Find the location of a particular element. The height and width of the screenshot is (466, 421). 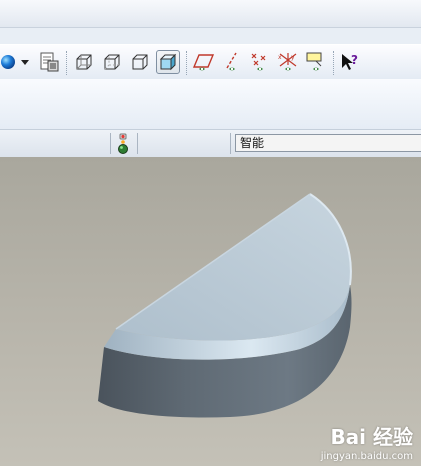

svg-text: y is located at coordinates (293, 57).